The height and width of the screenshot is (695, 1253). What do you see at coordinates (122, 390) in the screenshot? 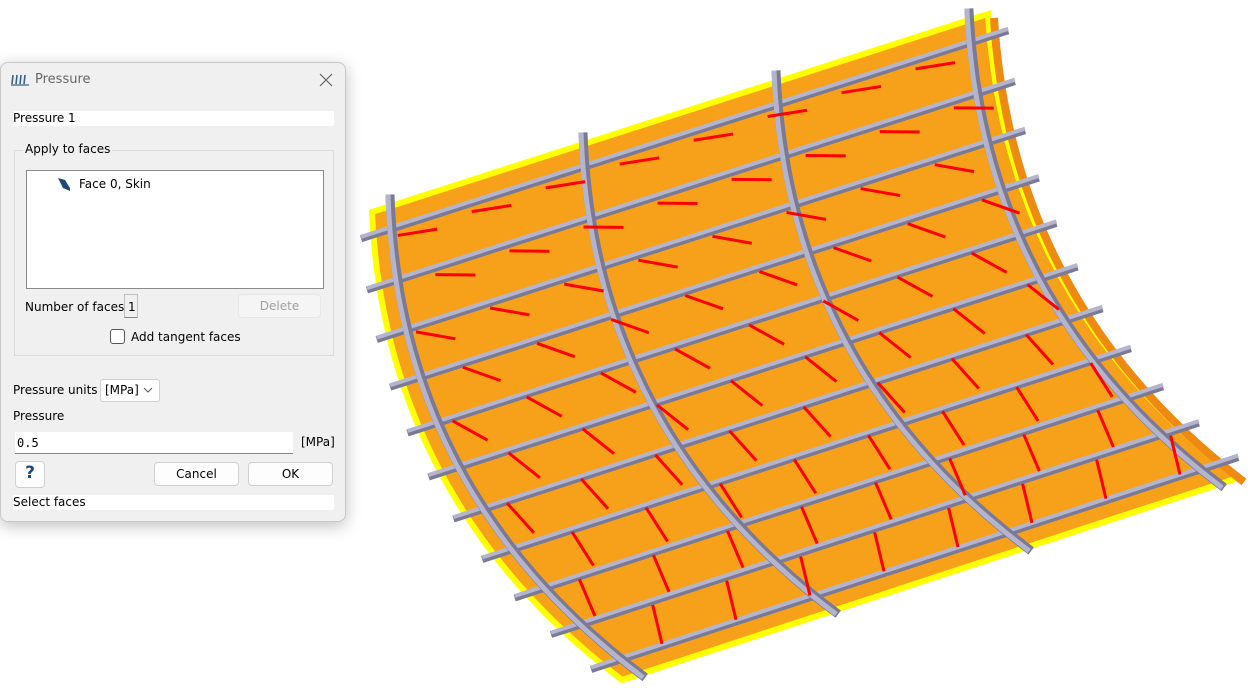
I see `units-value: [MPa]` at bounding box center [122, 390].